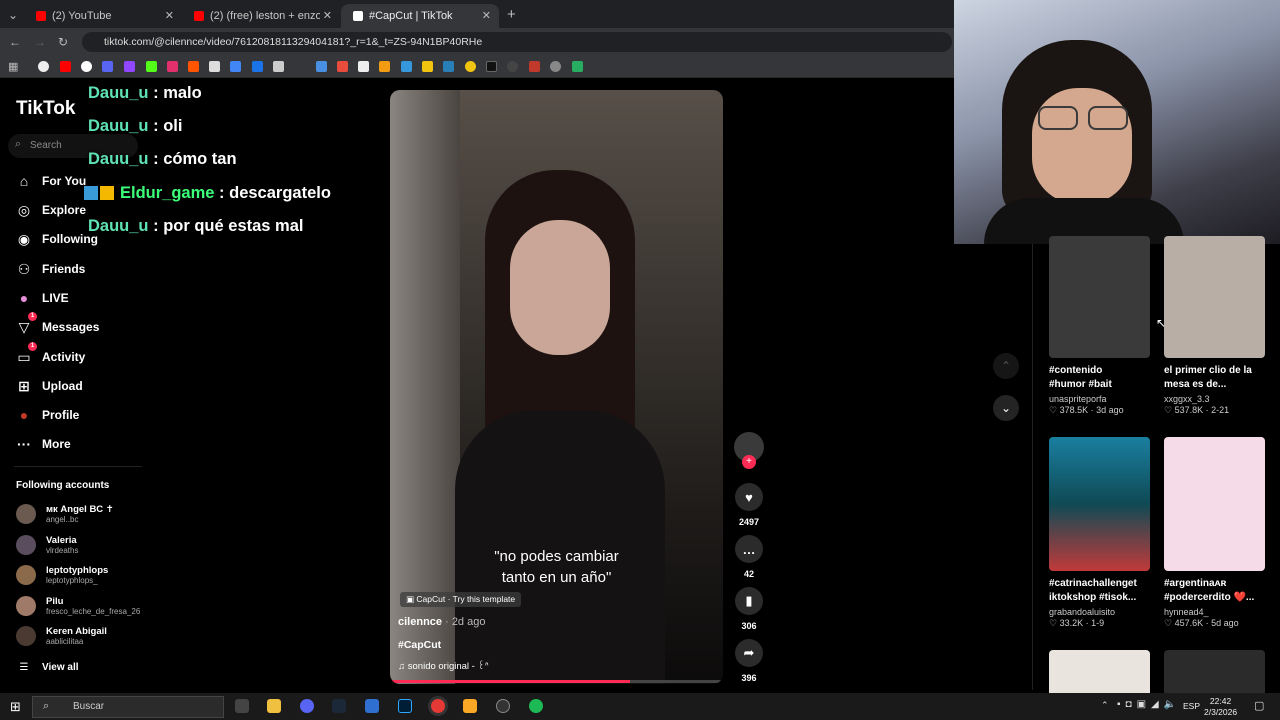 Image resolution: width=1280 pixels, height=720 pixels. Describe the element at coordinates (45, 109) in the screenshot. I see `tiktok-logo: TikTok` at that location.